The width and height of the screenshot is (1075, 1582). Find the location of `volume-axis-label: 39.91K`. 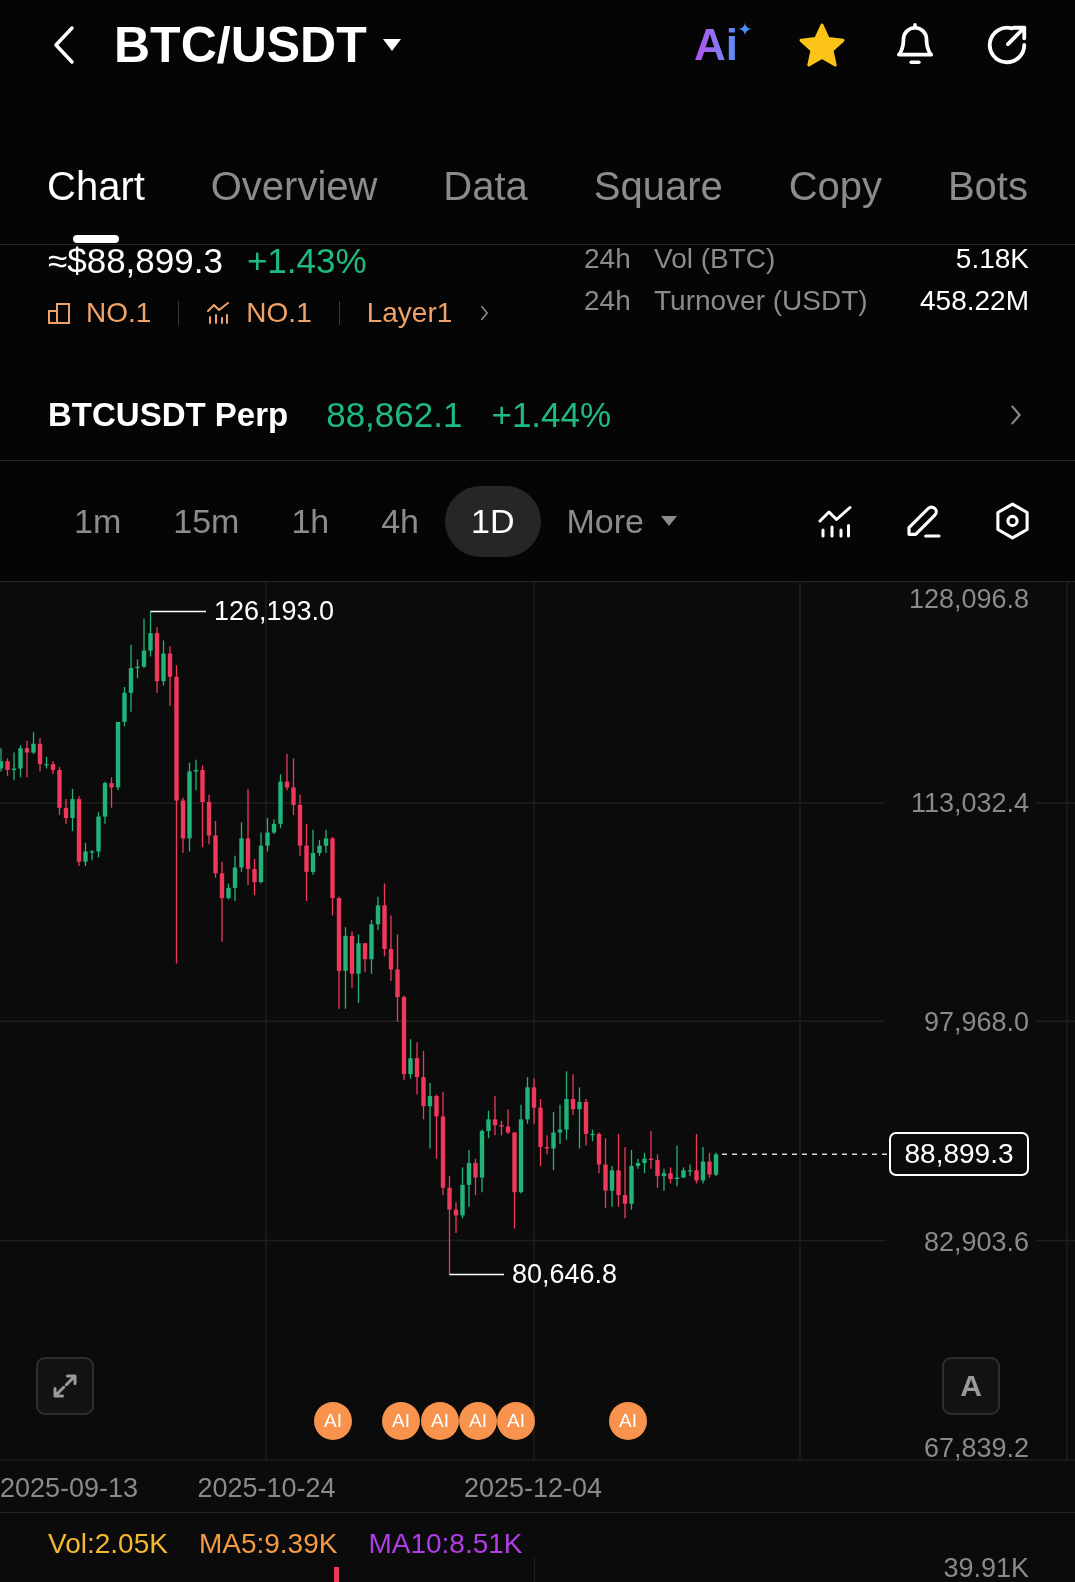

volume-axis-label: 39.91K is located at coordinates (986, 1568).